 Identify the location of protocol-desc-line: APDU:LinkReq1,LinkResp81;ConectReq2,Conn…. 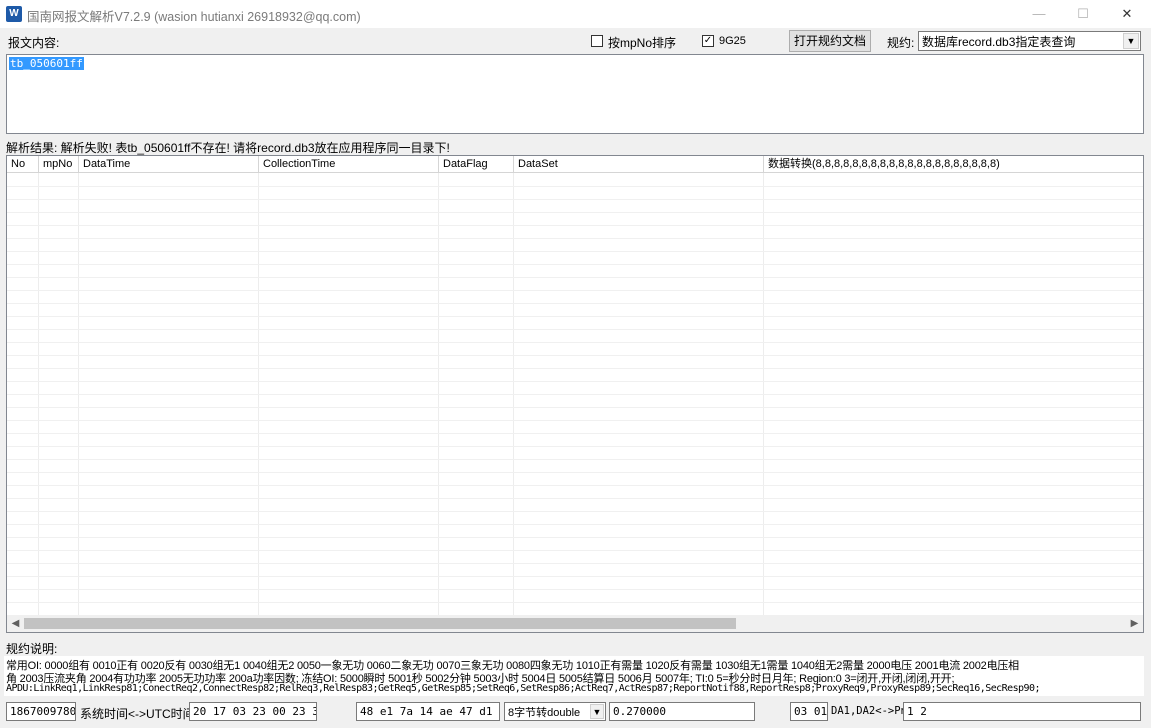
(523, 688).